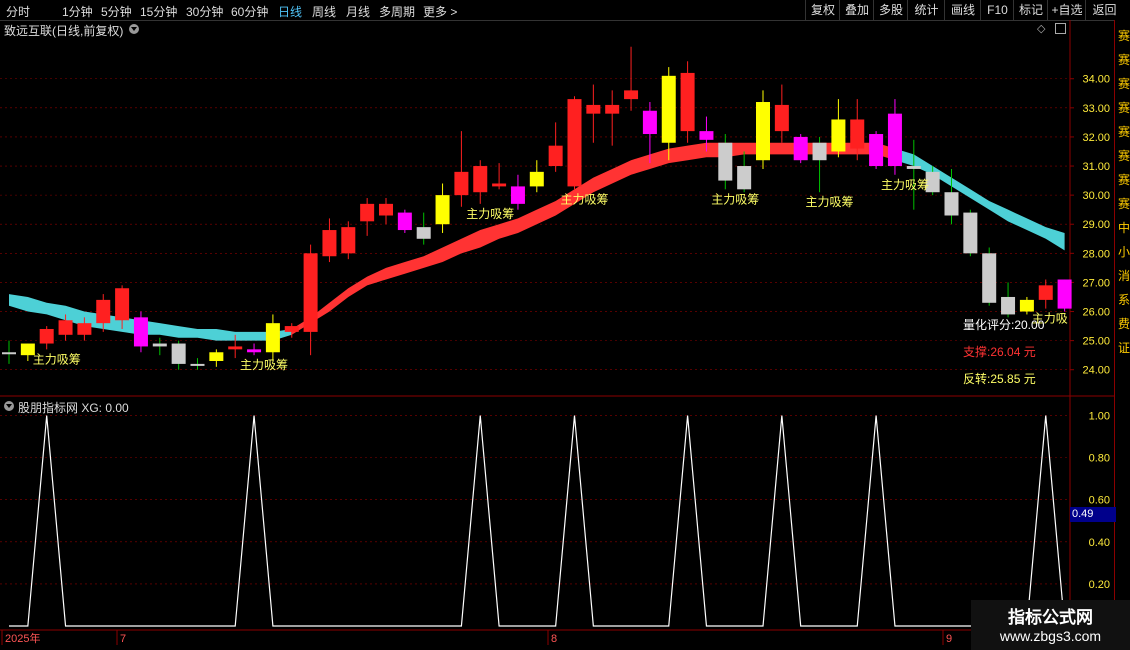  Describe the element at coordinates (1050, 636) in the screenshot. I see `watermark-url: www.zbgs3.com` at that location.